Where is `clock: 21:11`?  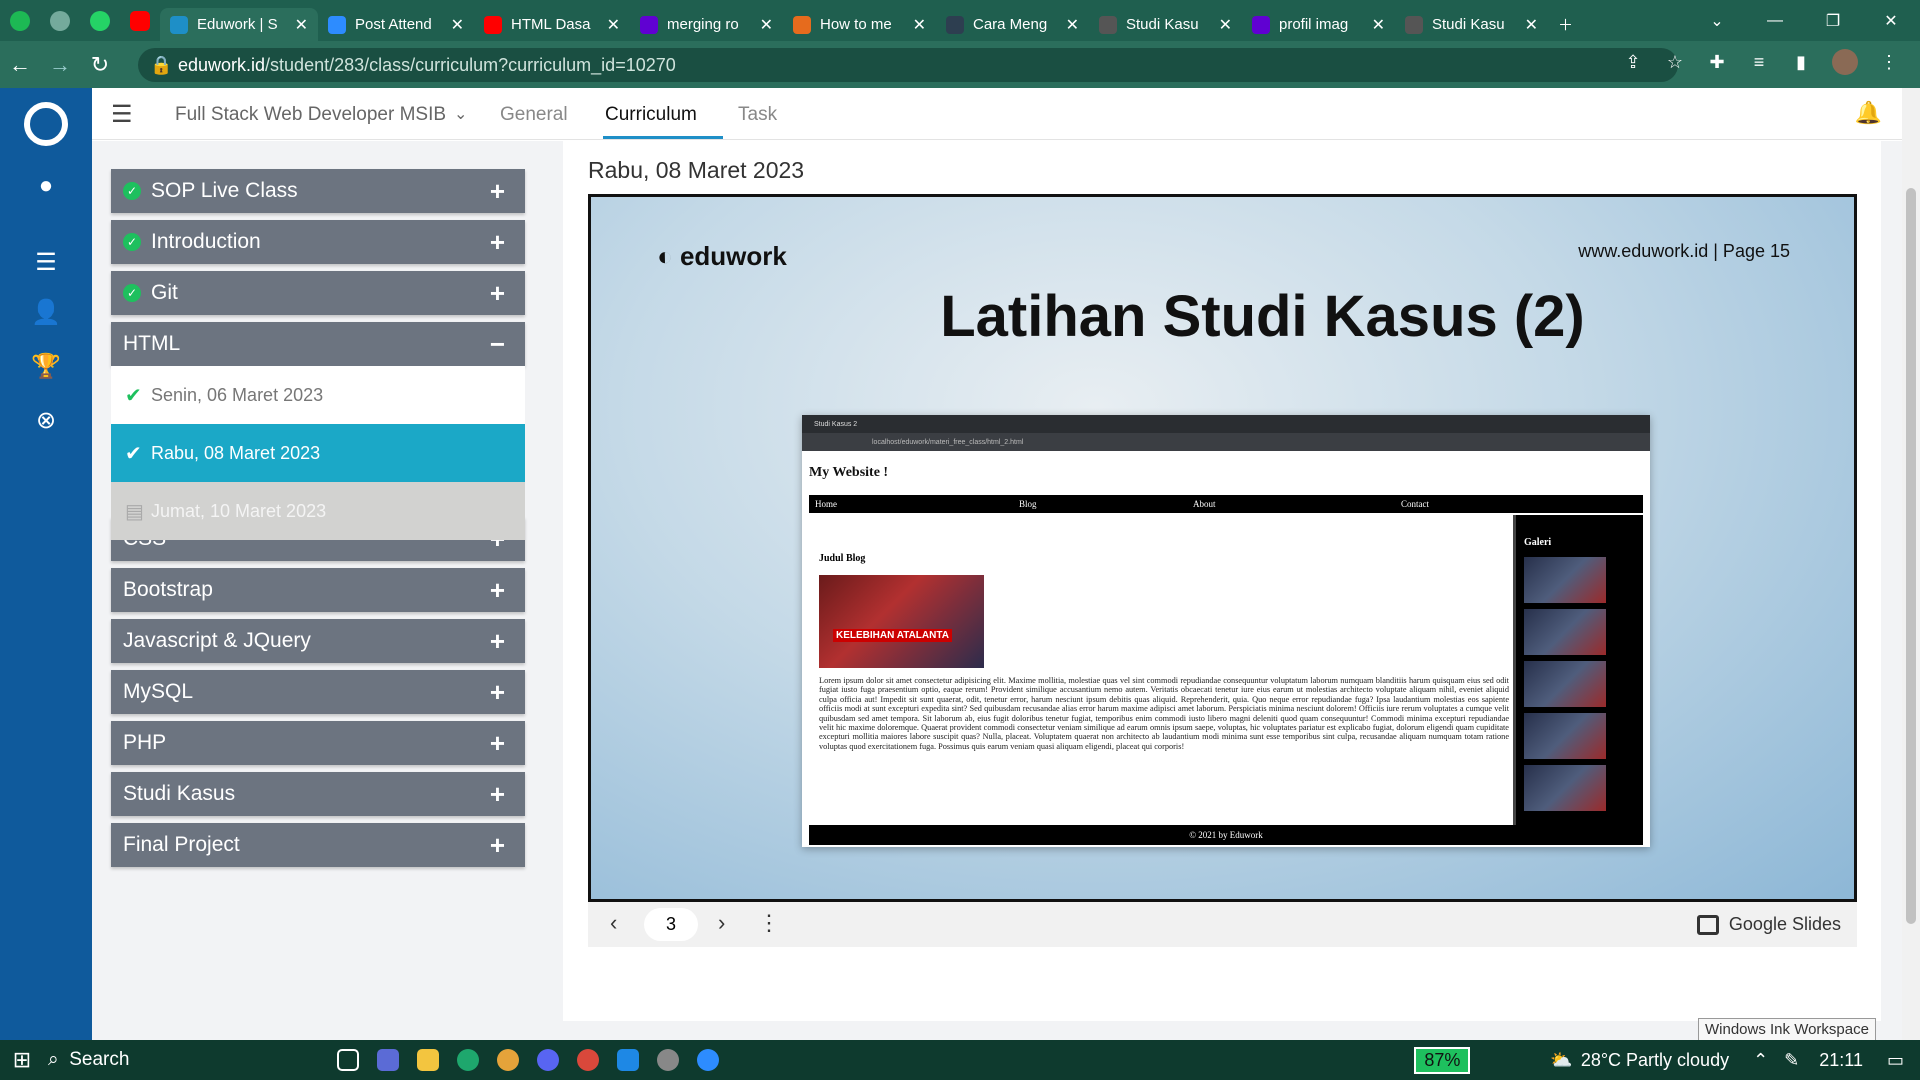 clock: 21:11 is located at coordinates (1841, 1060).